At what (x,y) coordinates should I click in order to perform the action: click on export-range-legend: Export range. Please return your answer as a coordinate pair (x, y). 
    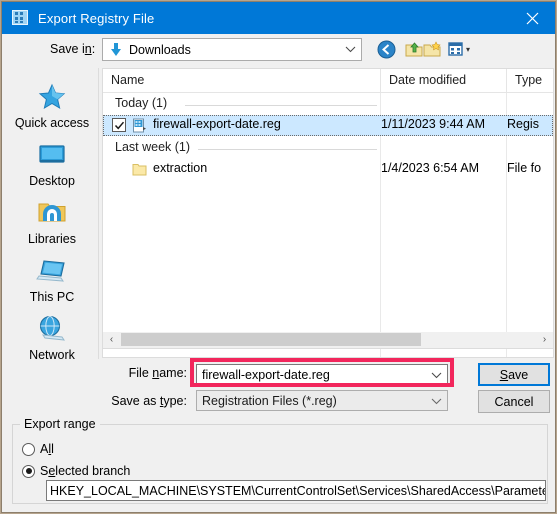
    Looking at the image, I should click on (60, 424).